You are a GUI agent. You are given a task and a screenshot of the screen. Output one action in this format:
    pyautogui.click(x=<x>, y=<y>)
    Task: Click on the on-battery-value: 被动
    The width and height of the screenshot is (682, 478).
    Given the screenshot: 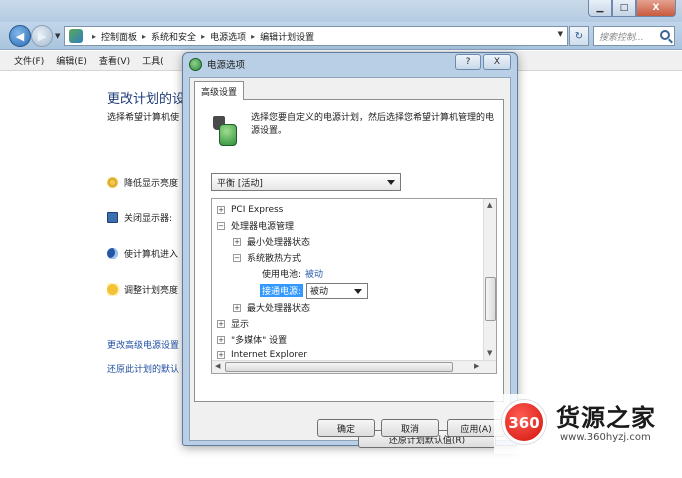 What is the action you would take?
    pyautogui.click(x=314, y=273)
    